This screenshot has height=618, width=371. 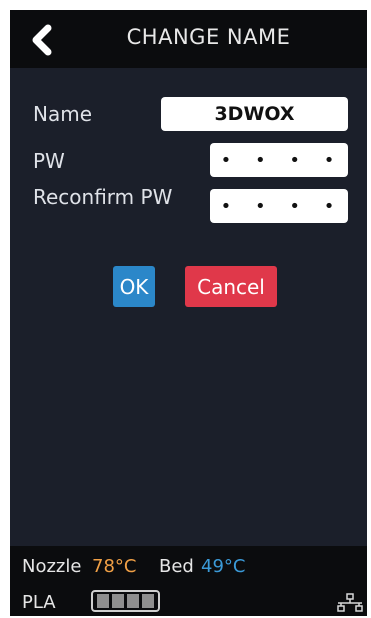 What do you see at coordinates (223, 566) in the screenshot?
I see `bed-temp: 49°C` at bounding box center [223, 566].